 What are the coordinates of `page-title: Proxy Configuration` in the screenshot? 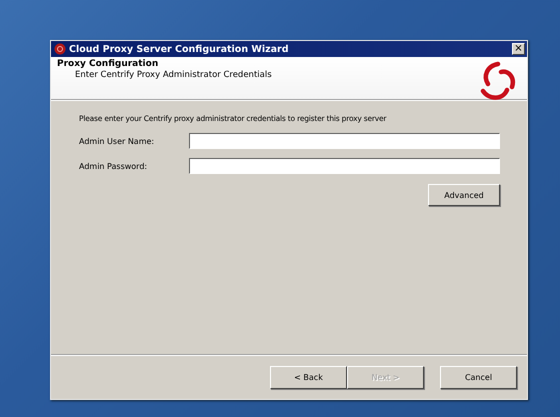 It's located at (108, 64).